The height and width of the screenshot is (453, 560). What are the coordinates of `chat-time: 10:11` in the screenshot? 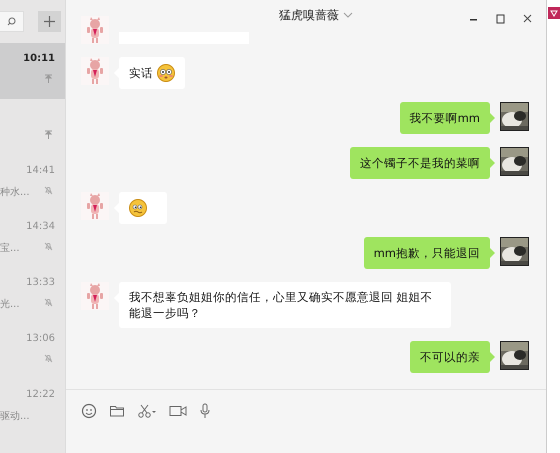 It's located at (39, 58).